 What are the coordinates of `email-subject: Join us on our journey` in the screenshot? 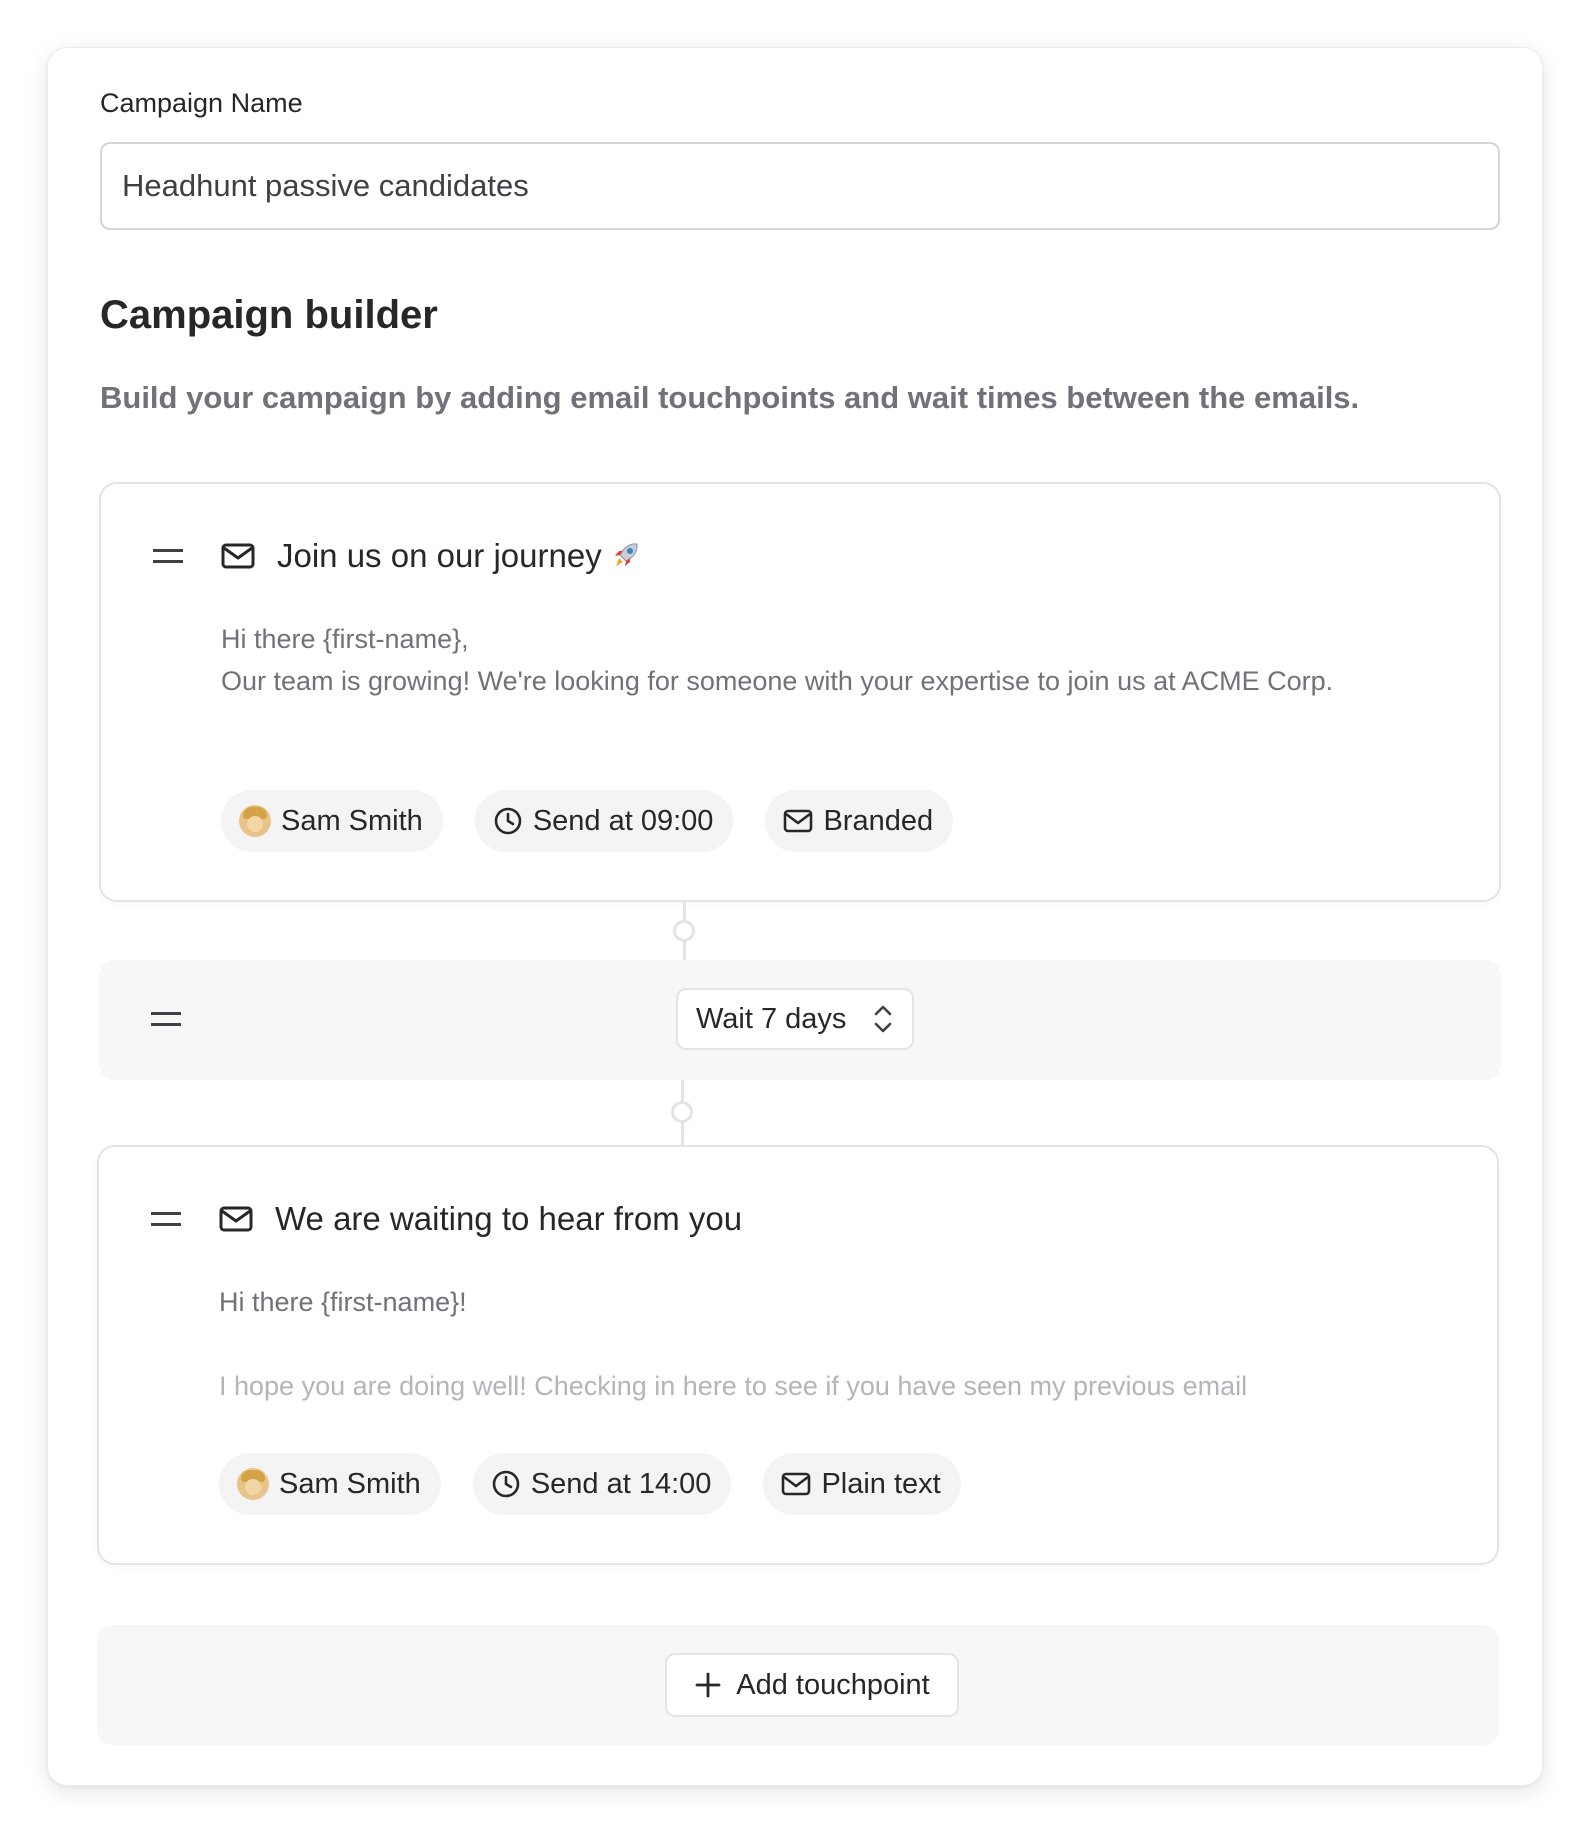 It's located at (459, 556).